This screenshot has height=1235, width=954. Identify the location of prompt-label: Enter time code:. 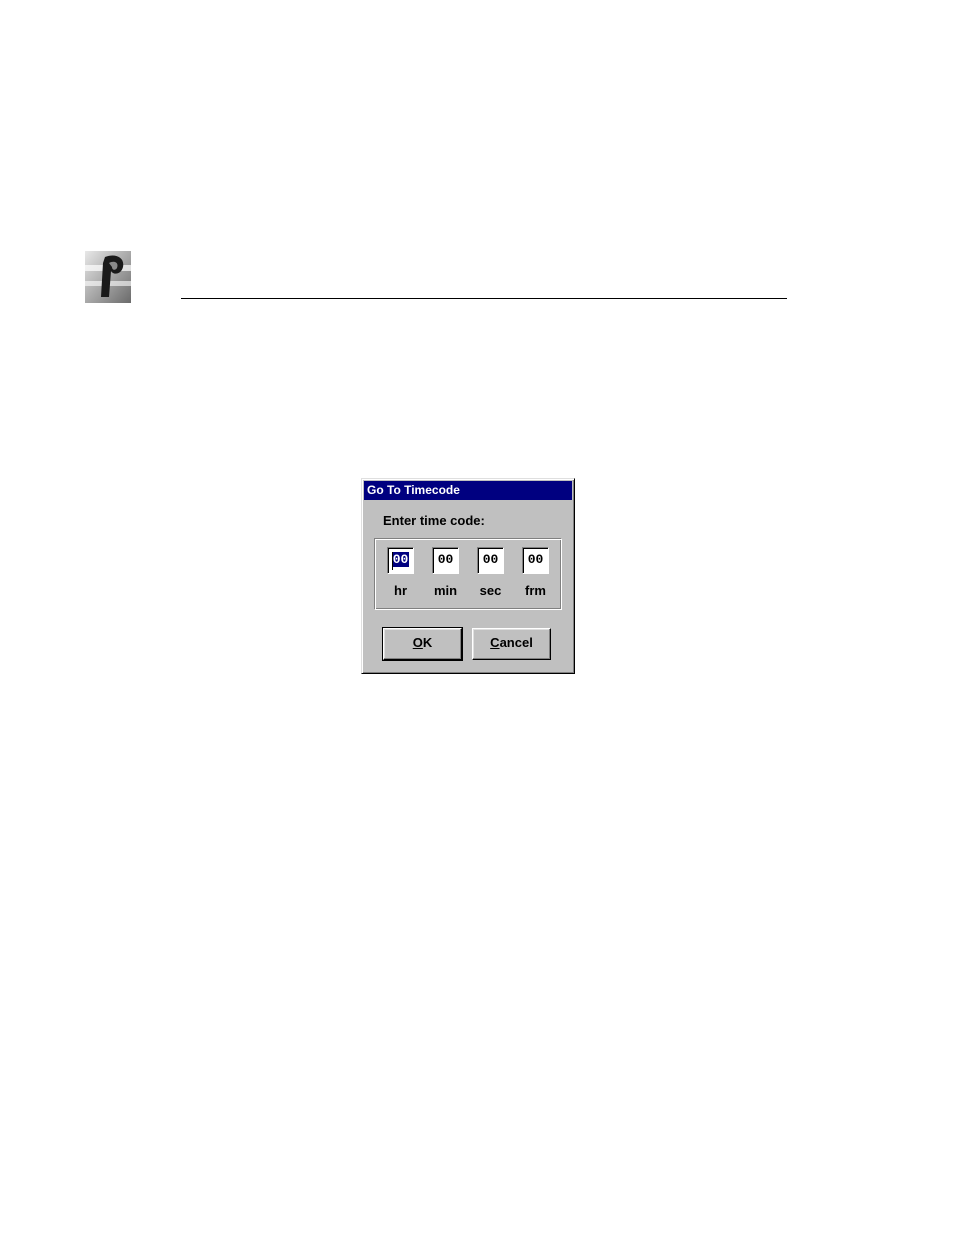
(434, 520).